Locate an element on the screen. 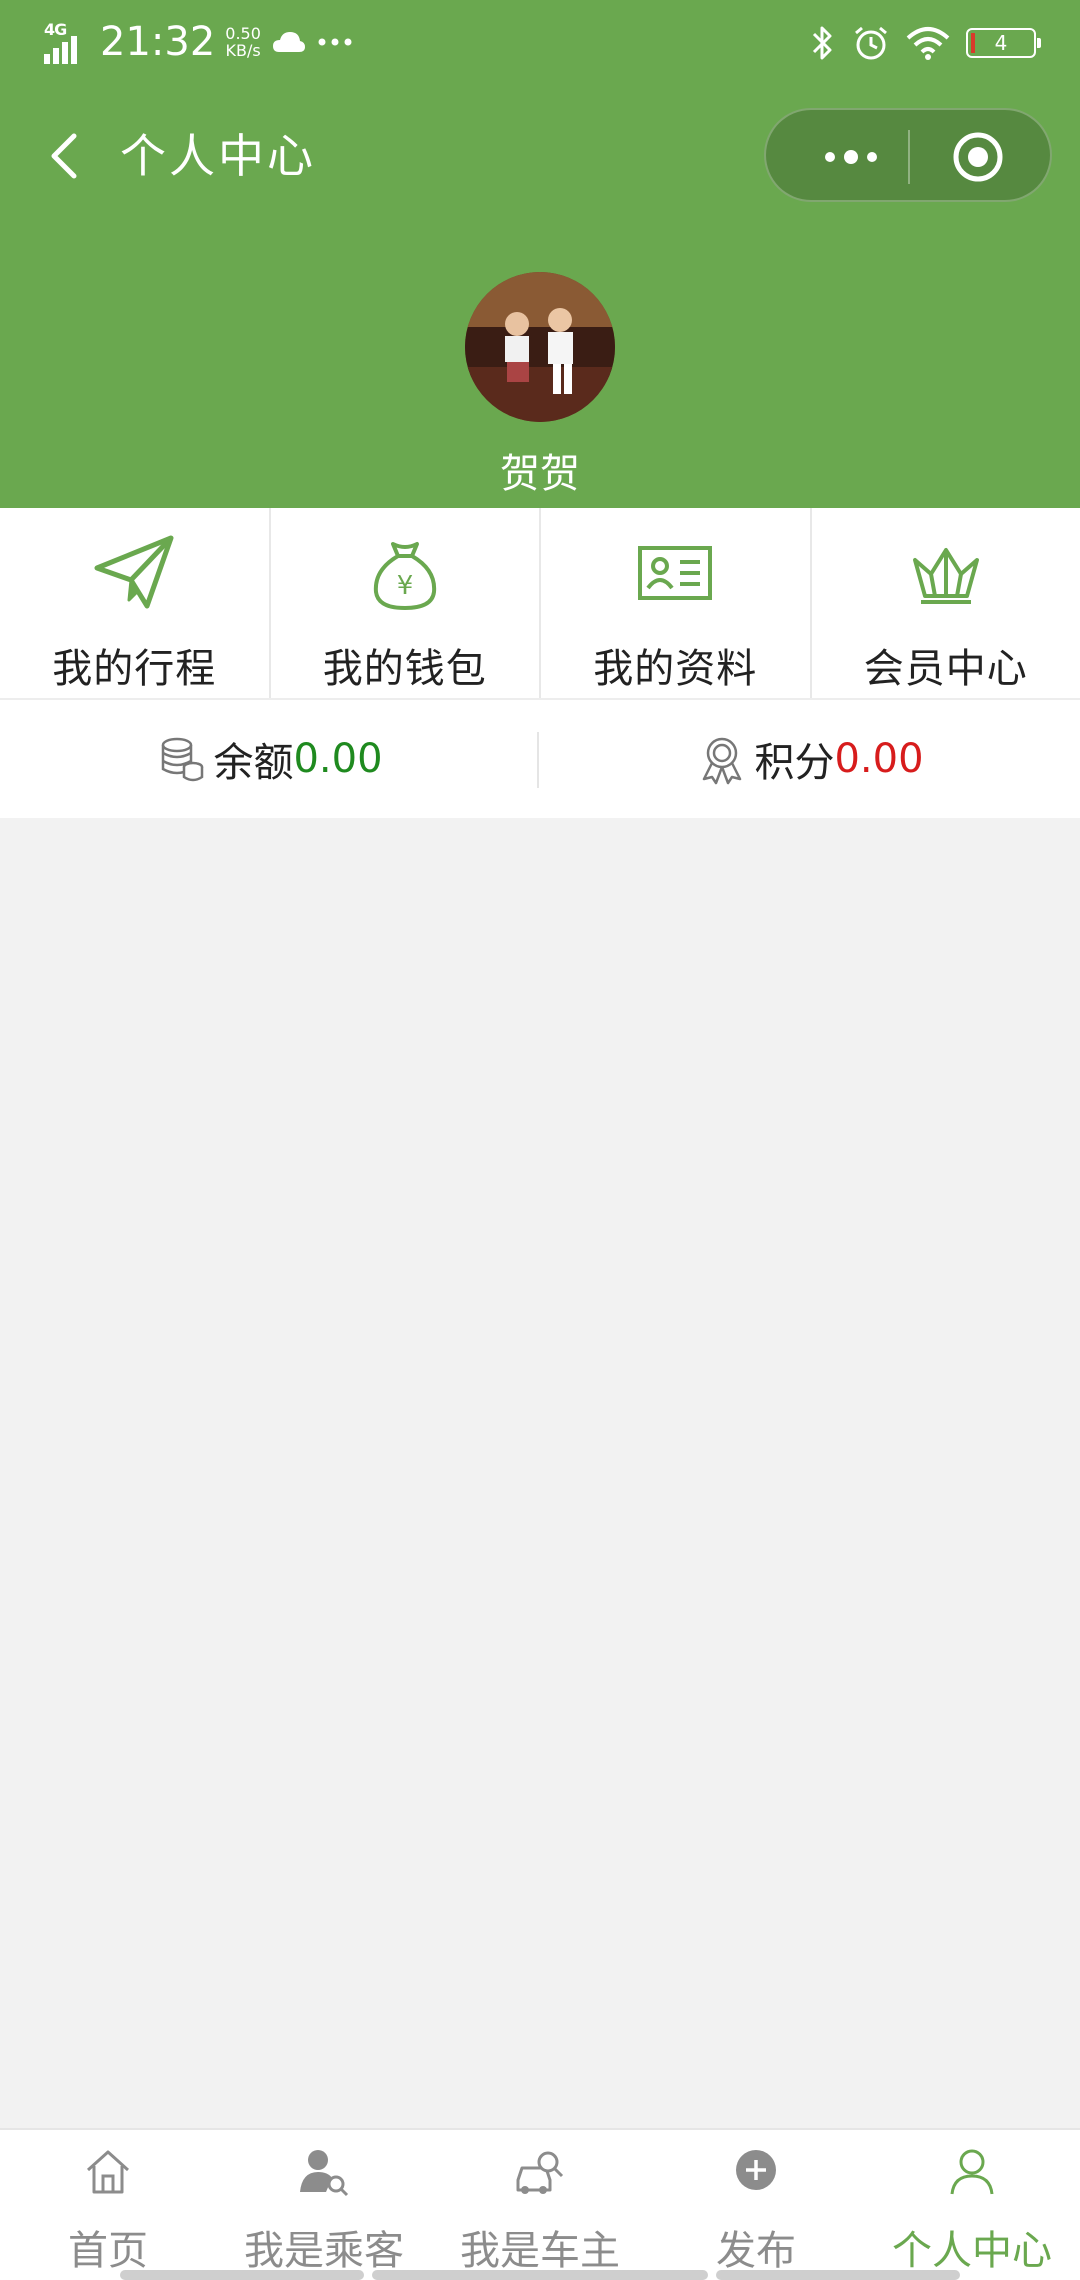 The image size is (1080, 2280). tab-bar: 首页 我是乘客 我是车主 发布 个人中心 is located at coordinates (540, 2204).